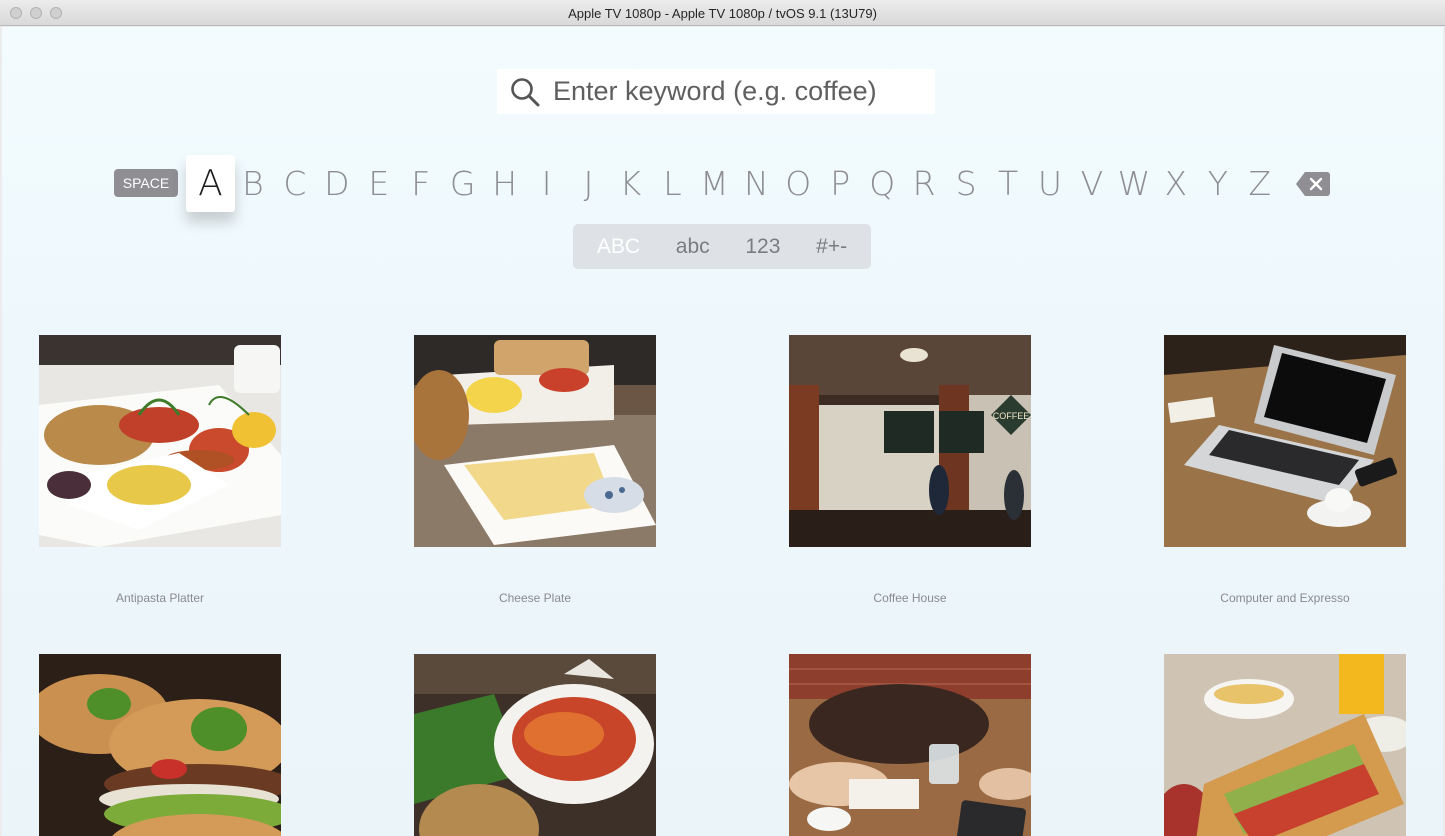 The height and width of the screenshot is (836, 1445). What do you see at coordinates (631, 183) in the screenshot?
I see `letter-key-k: K` at bounding box center [631, 183].